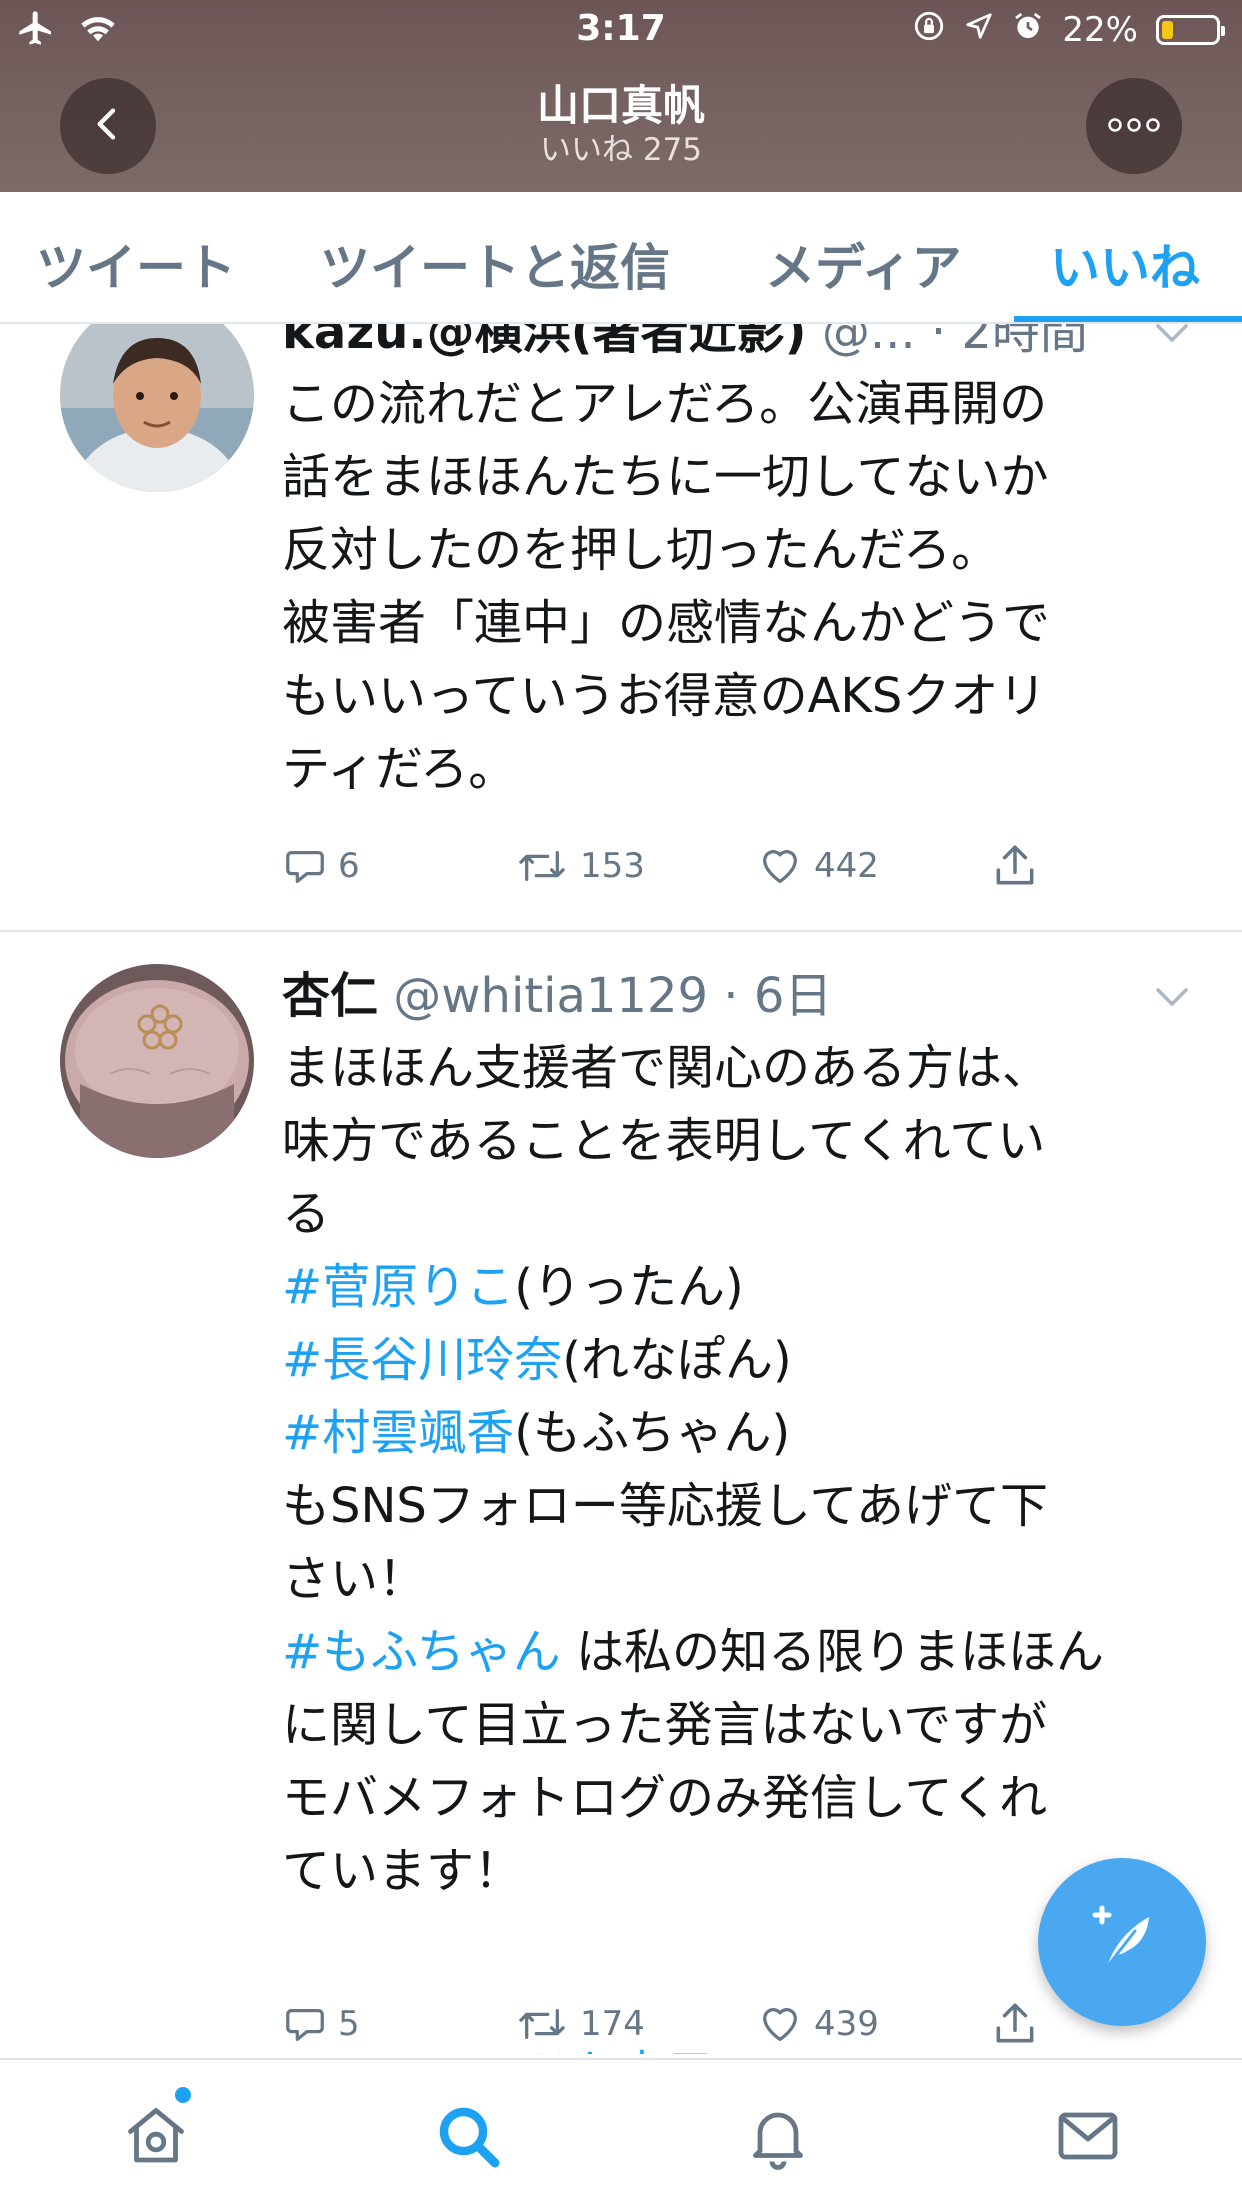 Image resolution: width=1242 pixels, height=2210 pixels. Describe the element at coordinates (542, 866) in the screenshot. I see `retweet-icon` at that location.